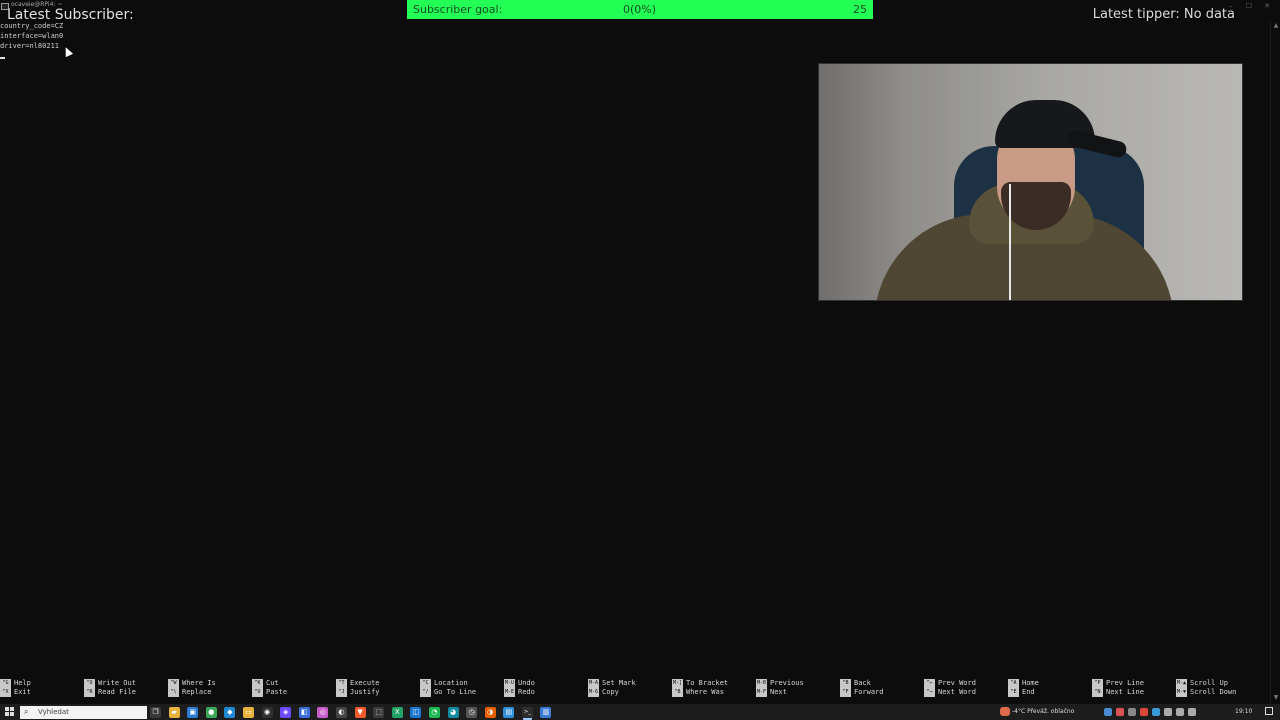 The height and width of the screenshot is (720, 1280). Describe the element at coordinates (2, 58) in the screenshot. I see `text-cursor` at that location.